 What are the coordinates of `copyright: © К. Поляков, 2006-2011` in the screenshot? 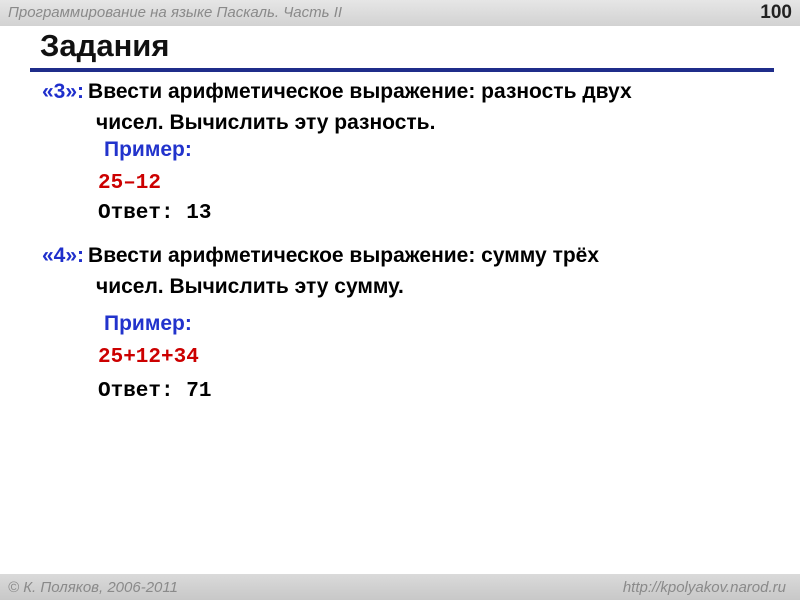 It's located at (93, 587).